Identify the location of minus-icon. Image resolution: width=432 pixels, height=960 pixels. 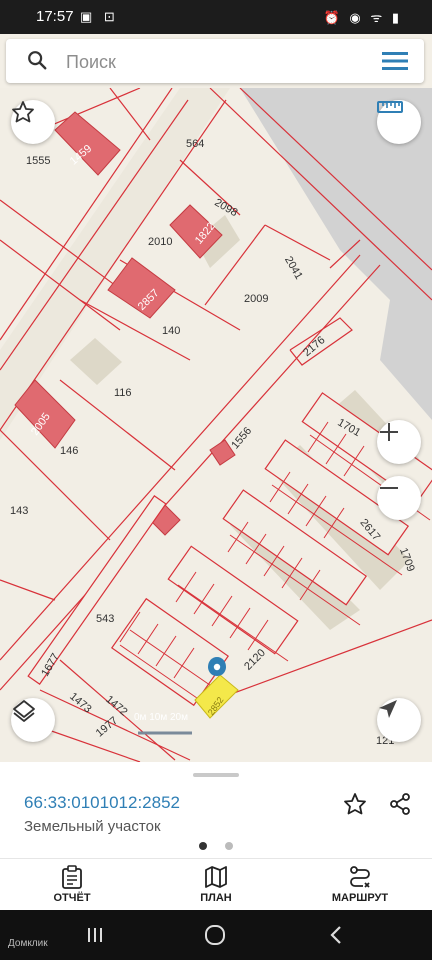
(389, 488).